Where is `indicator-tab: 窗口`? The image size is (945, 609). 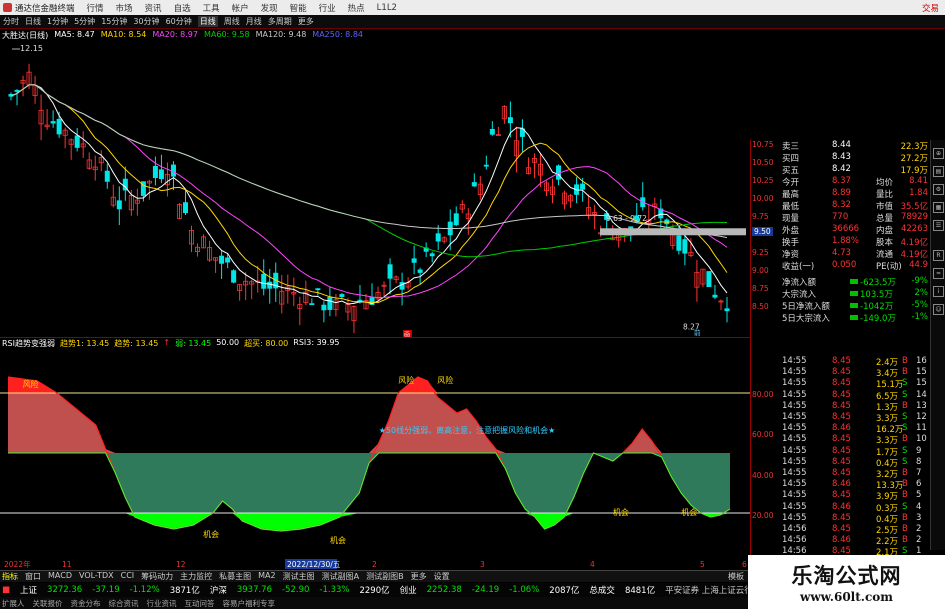 indicator-tab: 窗口 is located at coordinates (33, 576).